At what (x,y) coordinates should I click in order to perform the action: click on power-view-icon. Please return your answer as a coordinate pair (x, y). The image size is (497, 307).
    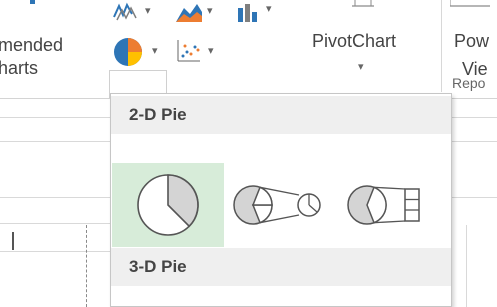
    Looking at the image, I should click on (470, 3).